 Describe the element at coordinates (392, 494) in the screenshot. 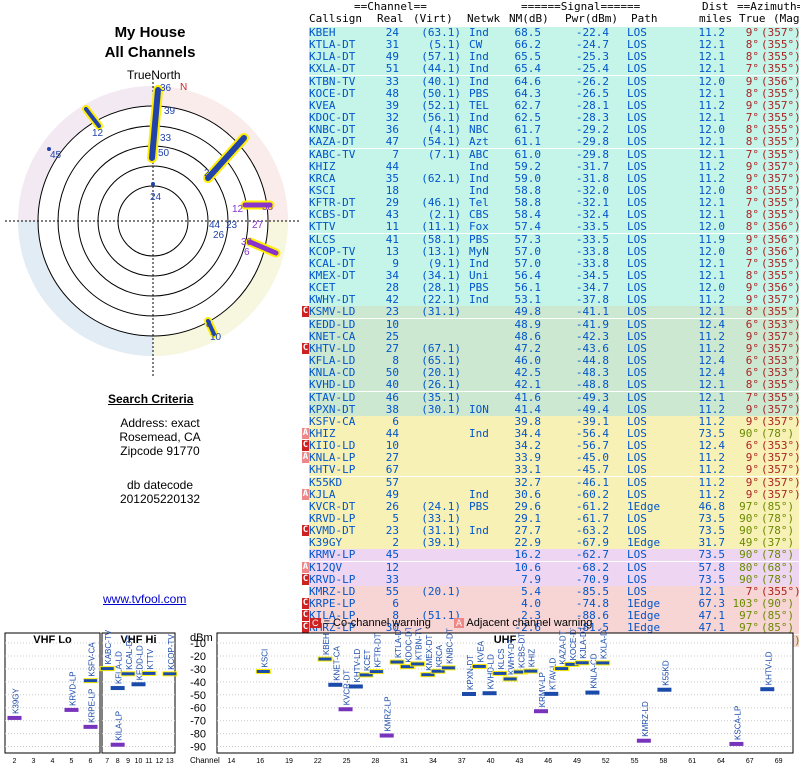

I see `cell-r: 49` at that location.